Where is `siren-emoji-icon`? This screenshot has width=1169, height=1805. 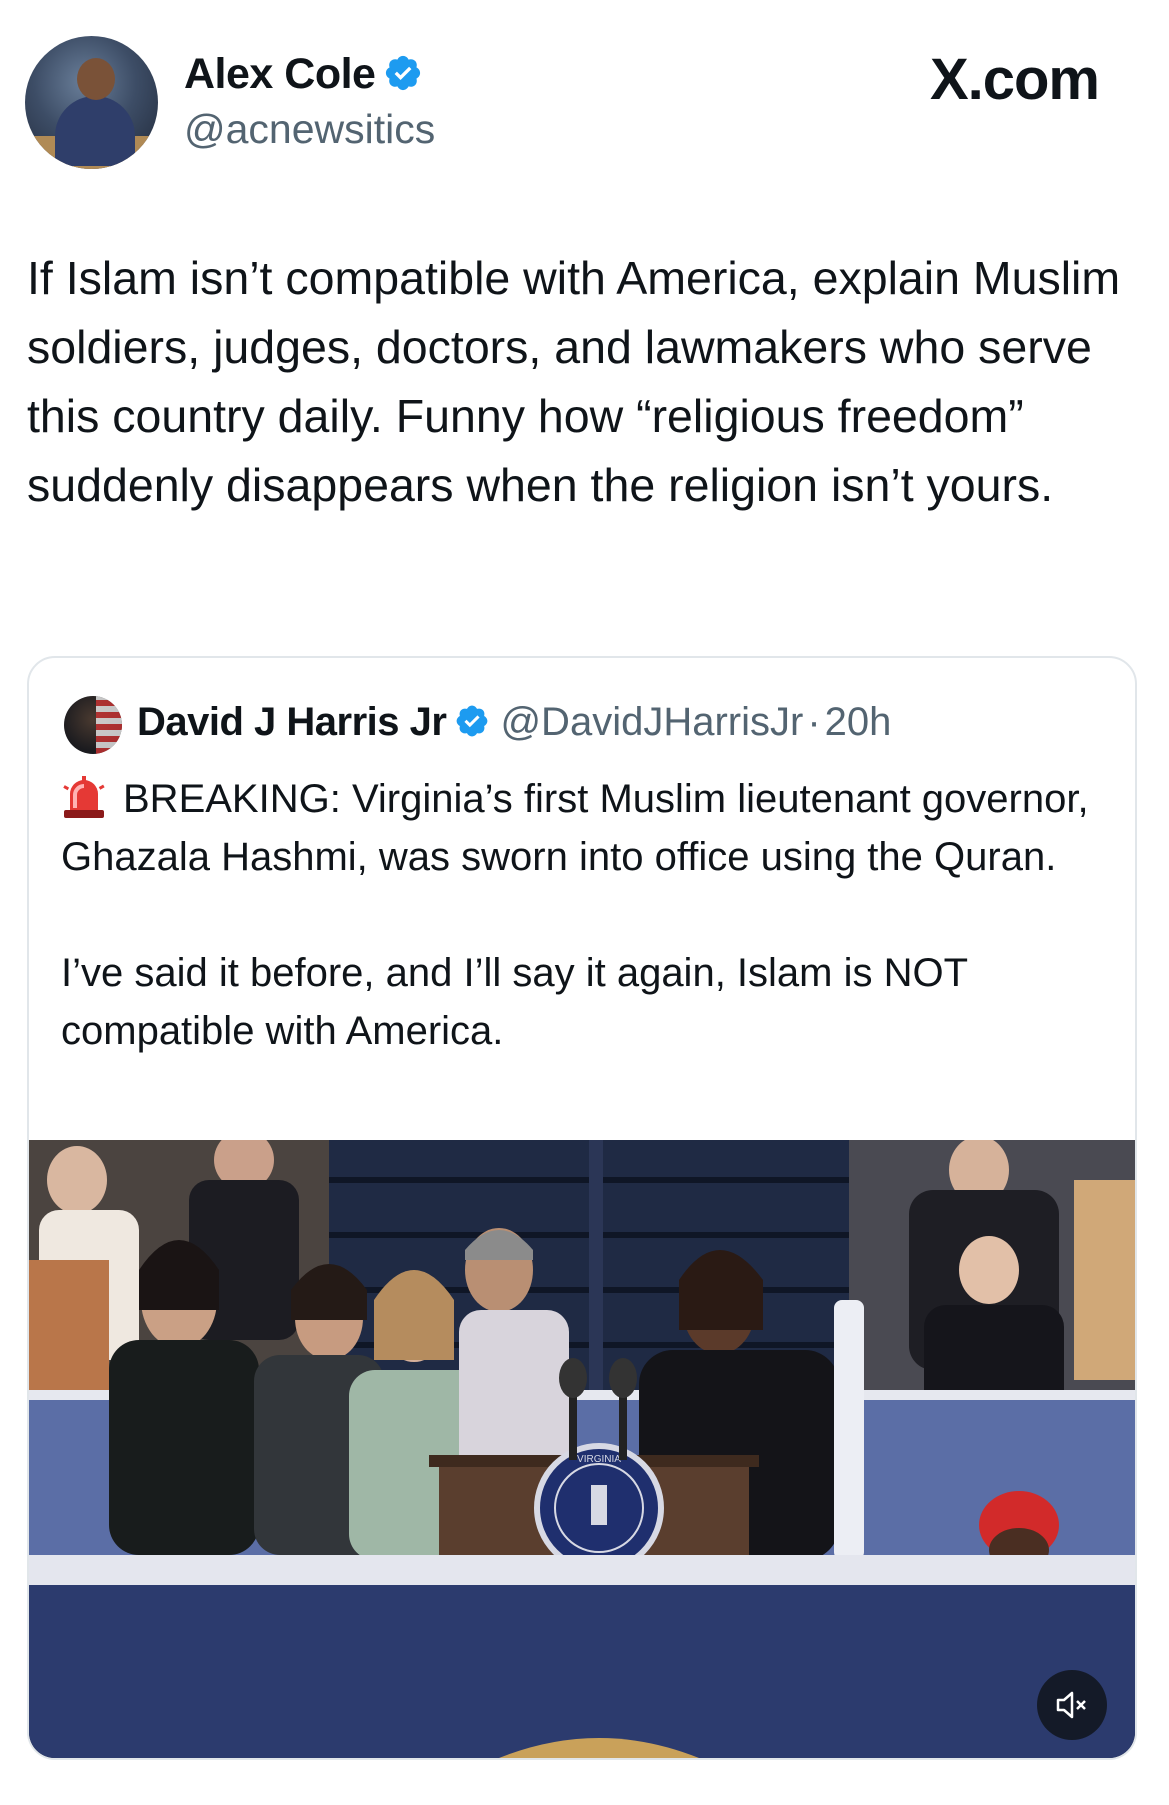
siren-emoji-icon is located at coordinates (84, 797).